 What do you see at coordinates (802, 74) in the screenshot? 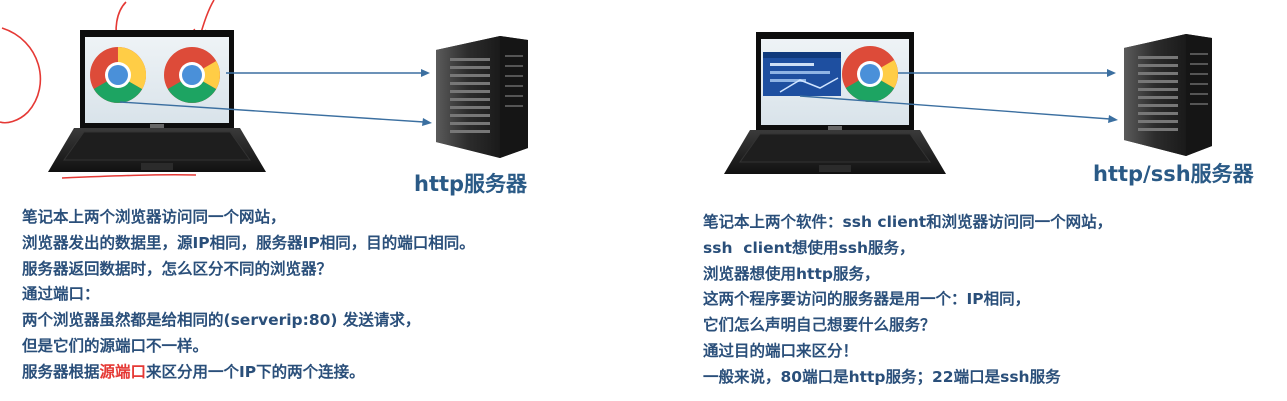
I see `ssh-client-window-icon` at bounding box center [802, 74].